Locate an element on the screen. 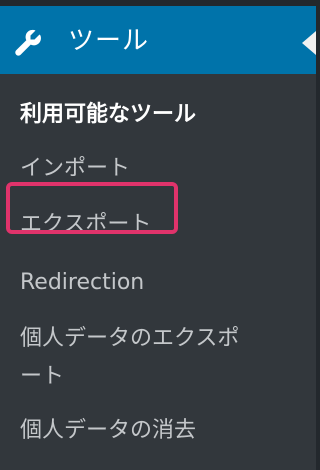 Image resolution: width=320 pixels, height=470 pixels. current-menu-arrow is located at coordinates (309, 43).